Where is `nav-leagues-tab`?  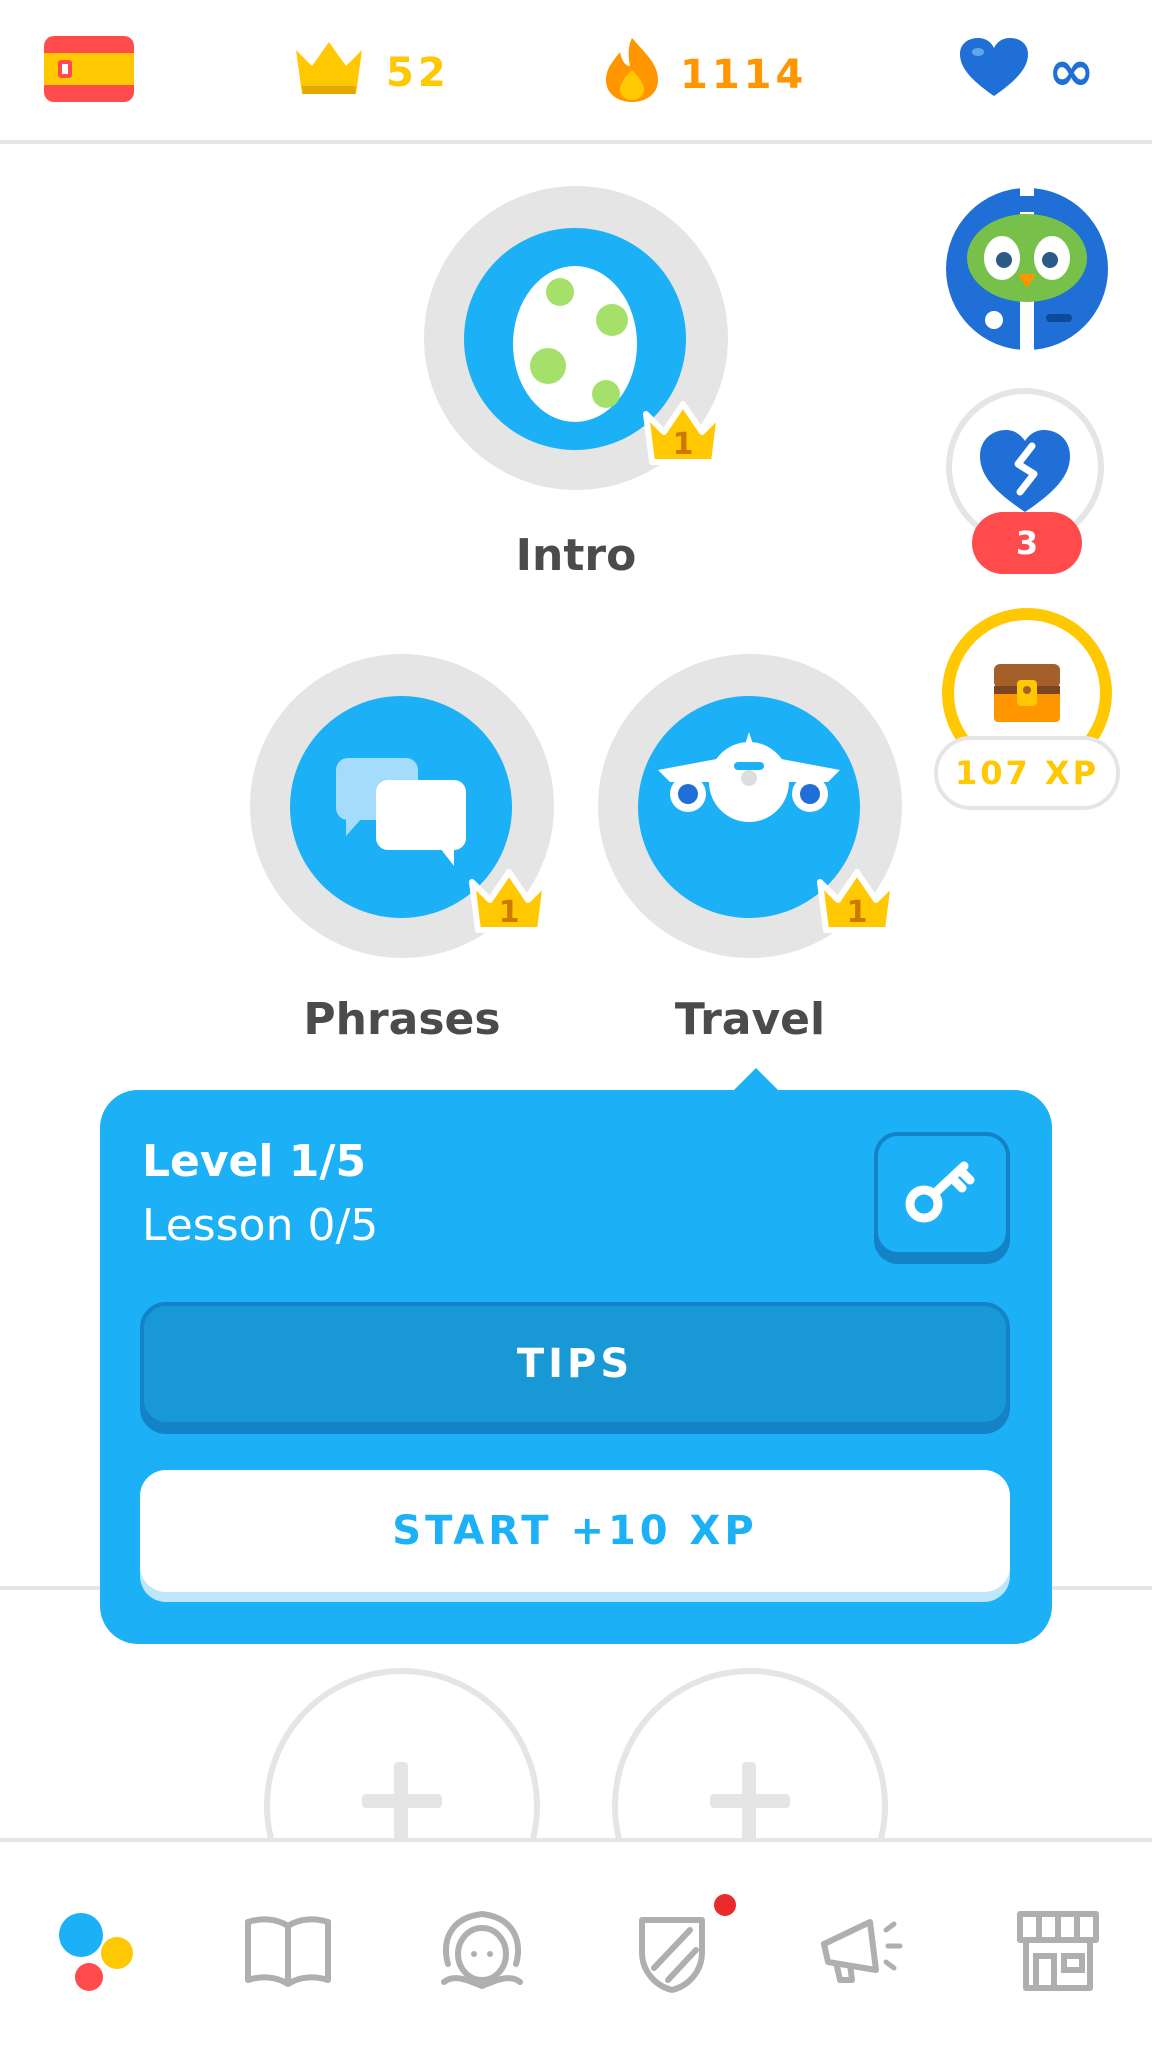 nav-leagues-tab is located at coordinates (672, 1950).